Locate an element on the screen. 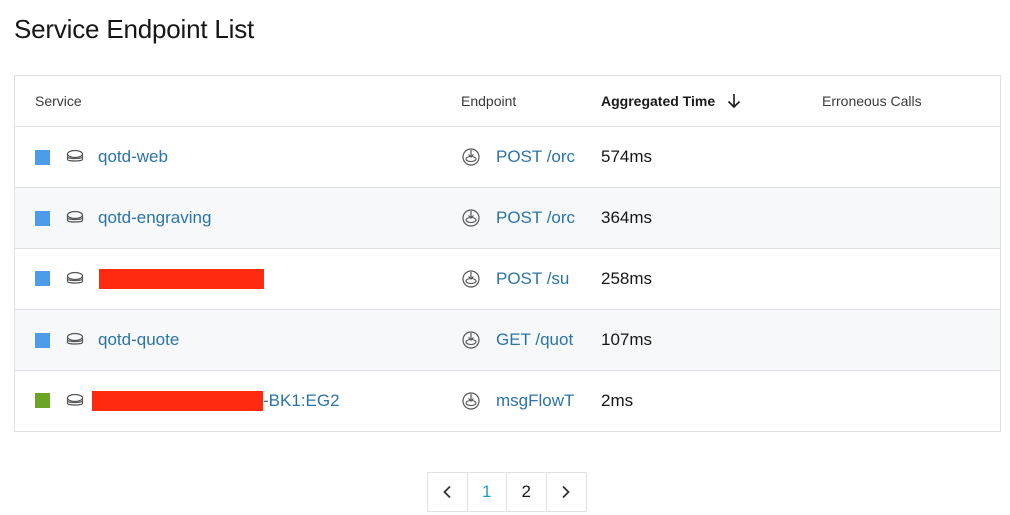  service-link: qotd-quote is located at coordinates (138, 340).